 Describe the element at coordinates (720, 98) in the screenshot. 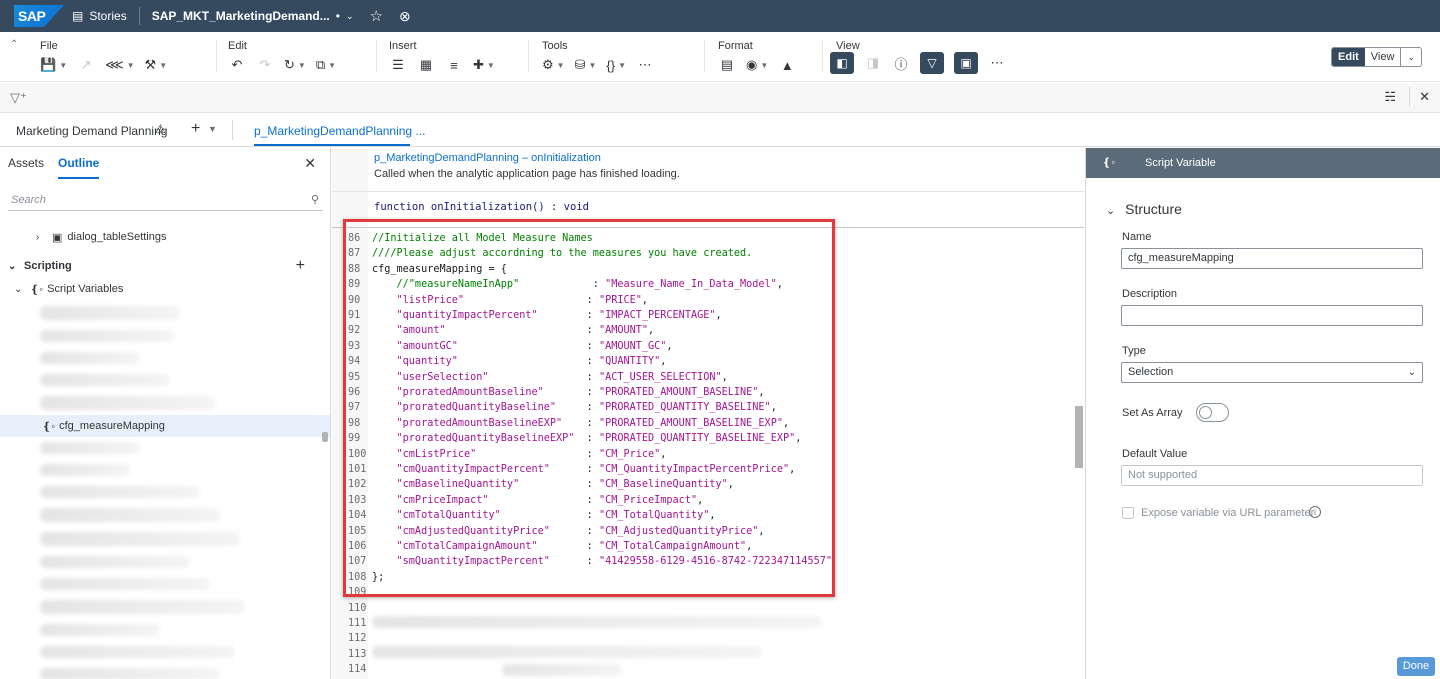

I see `filter-bar: ▽⁺ ☵ ✕` at that location.